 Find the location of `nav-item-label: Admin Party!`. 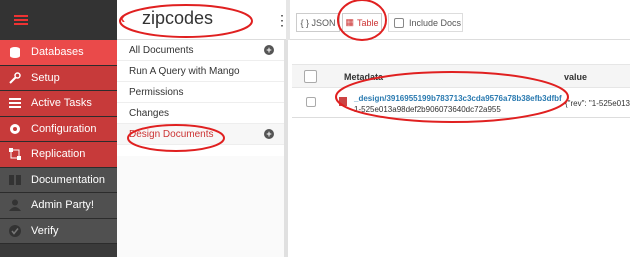

nav-item-label: Admin Party! is located at coordinates (62, 205).